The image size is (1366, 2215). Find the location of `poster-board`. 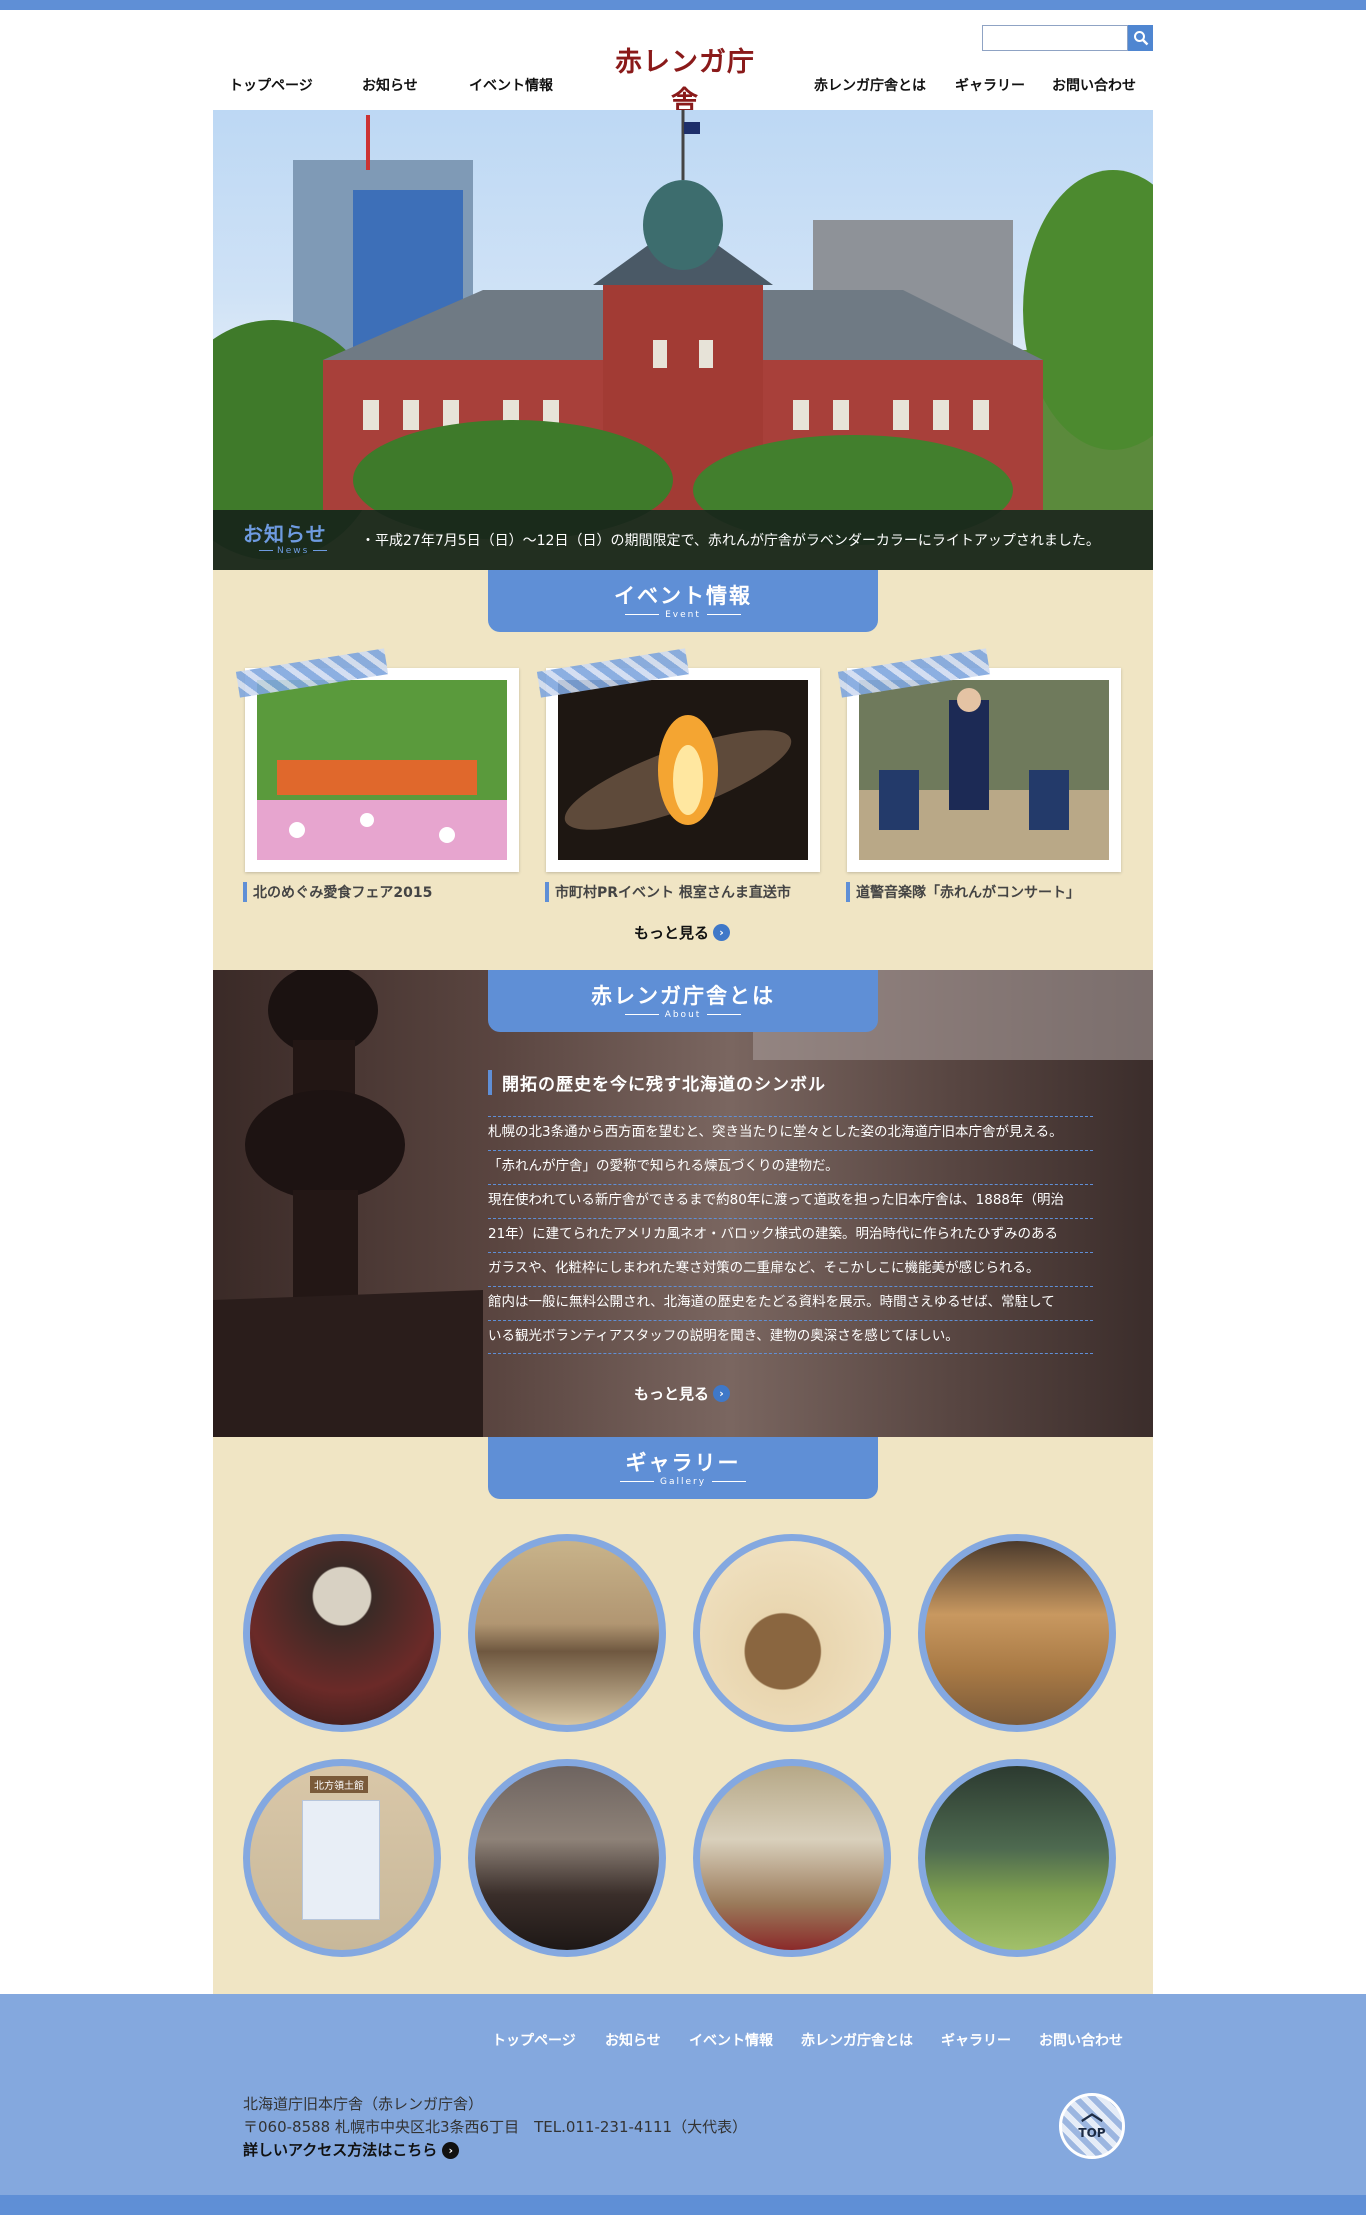

poster-board is located at coordinates (341, 1860).